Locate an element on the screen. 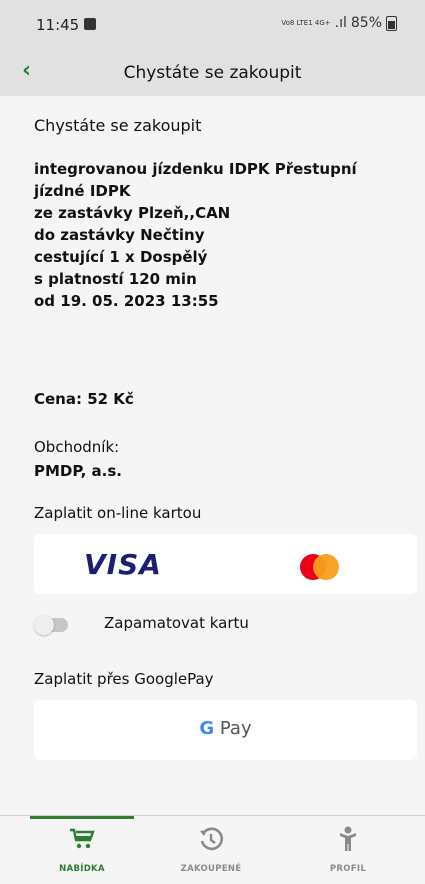  googlepay-button: G Pay is located at coordinates (225, 730).